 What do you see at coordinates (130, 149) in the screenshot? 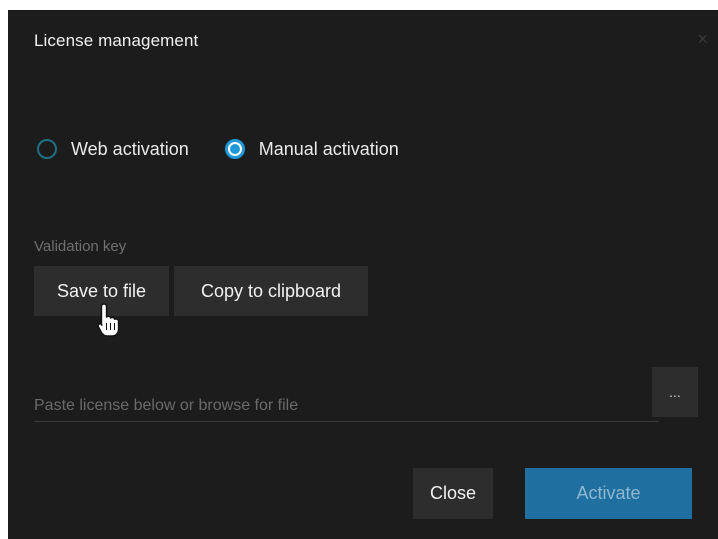
I see `web-activation-label: Web activation` at bounding box center [130, 149].